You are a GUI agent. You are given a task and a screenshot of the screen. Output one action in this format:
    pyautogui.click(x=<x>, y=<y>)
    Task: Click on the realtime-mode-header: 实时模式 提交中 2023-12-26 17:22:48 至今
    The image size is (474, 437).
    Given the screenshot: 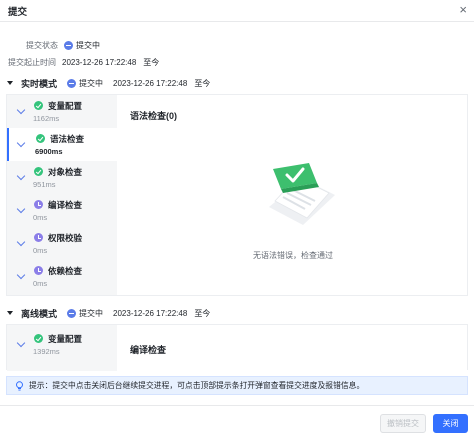 What is the action you would take?
    pyautogui.click(x=237, y=83)
    